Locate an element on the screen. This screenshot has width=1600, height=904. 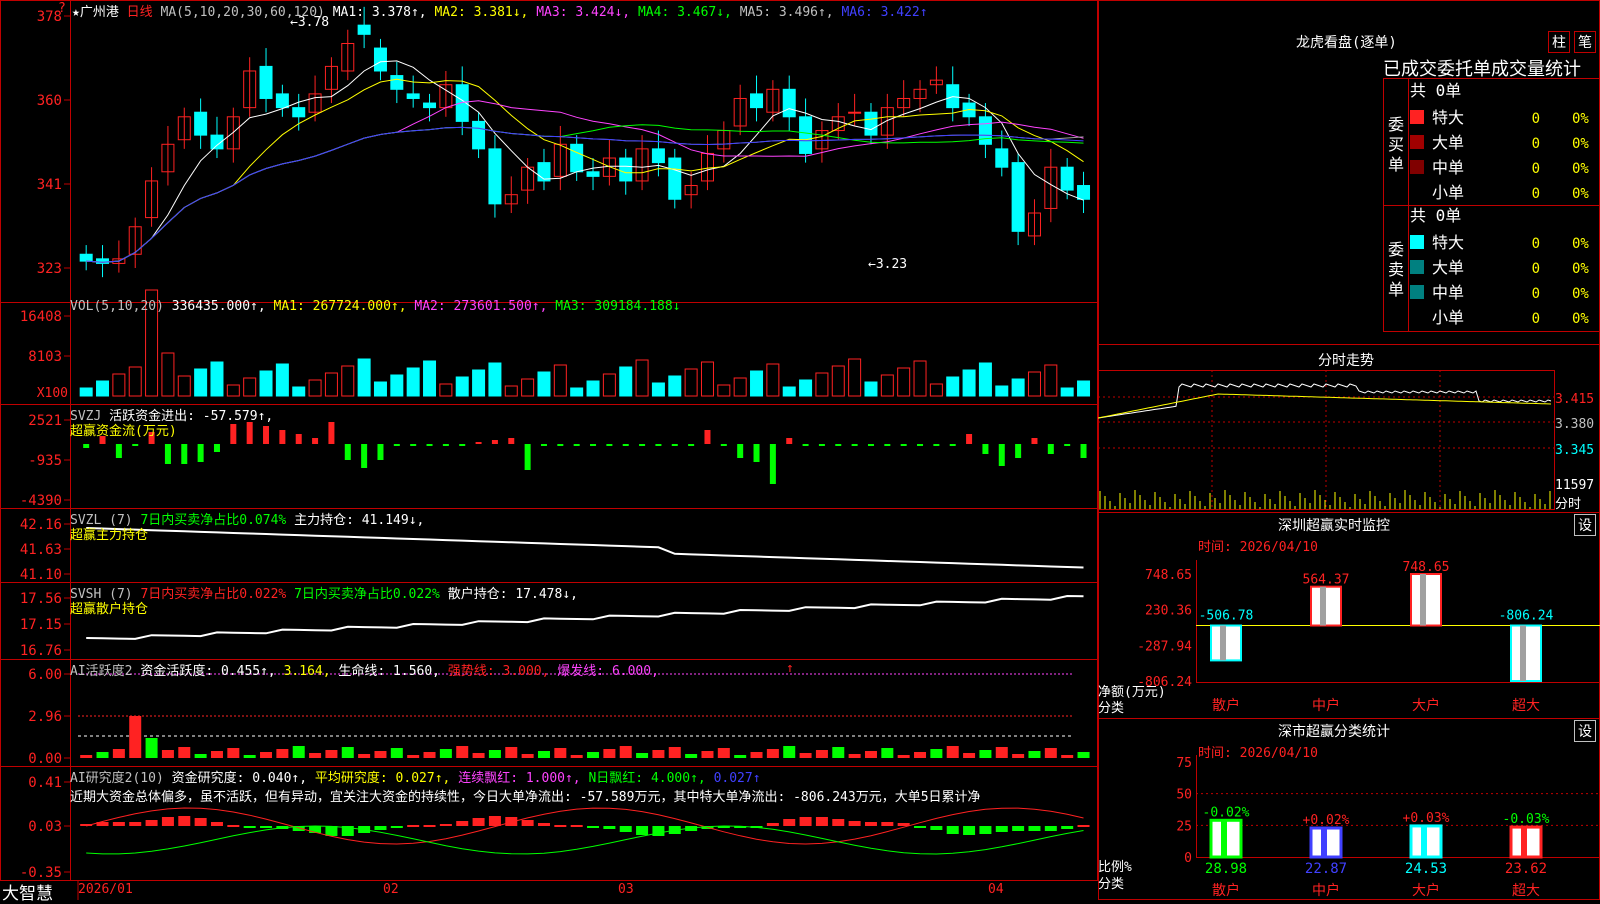
y-tick-label: 323 is located at coordinates (49, 269).